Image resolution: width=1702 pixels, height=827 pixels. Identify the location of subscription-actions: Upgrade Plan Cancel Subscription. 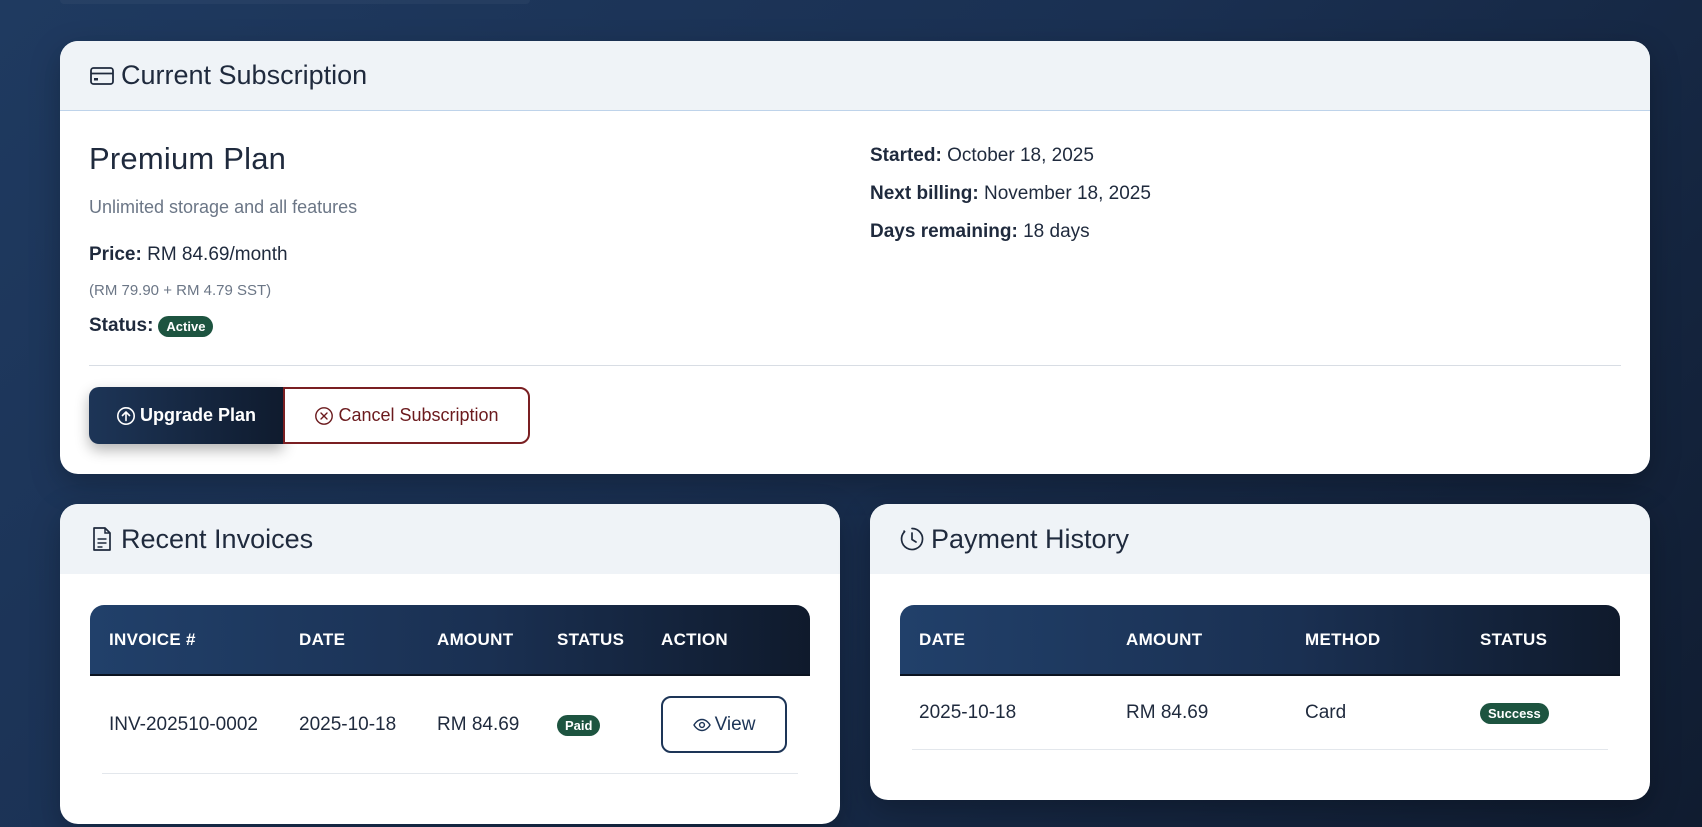
(309, 415).